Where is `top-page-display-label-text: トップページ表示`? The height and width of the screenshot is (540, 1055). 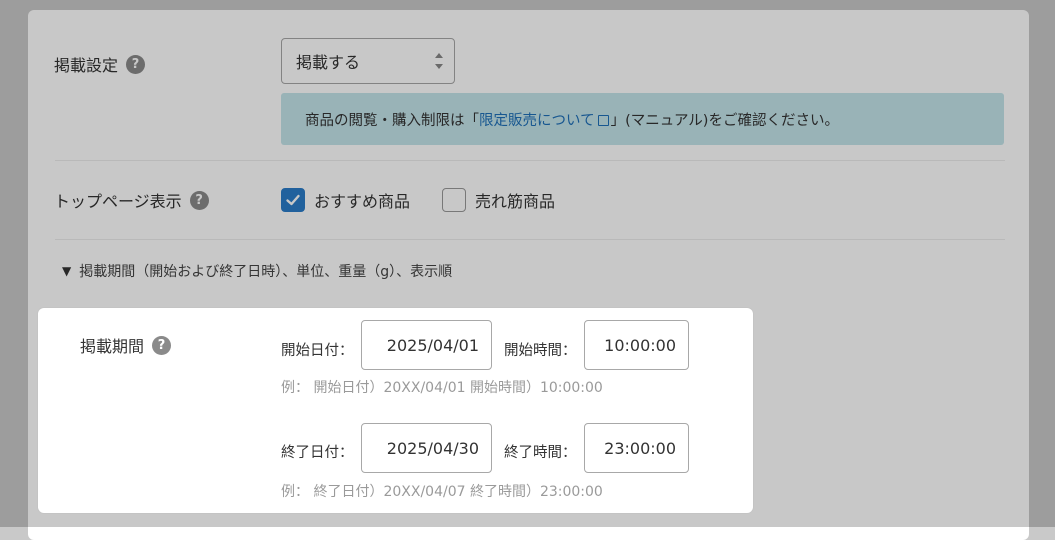
top-page-display-label-text: トップページ表示 is located at coordinates (118, 201).